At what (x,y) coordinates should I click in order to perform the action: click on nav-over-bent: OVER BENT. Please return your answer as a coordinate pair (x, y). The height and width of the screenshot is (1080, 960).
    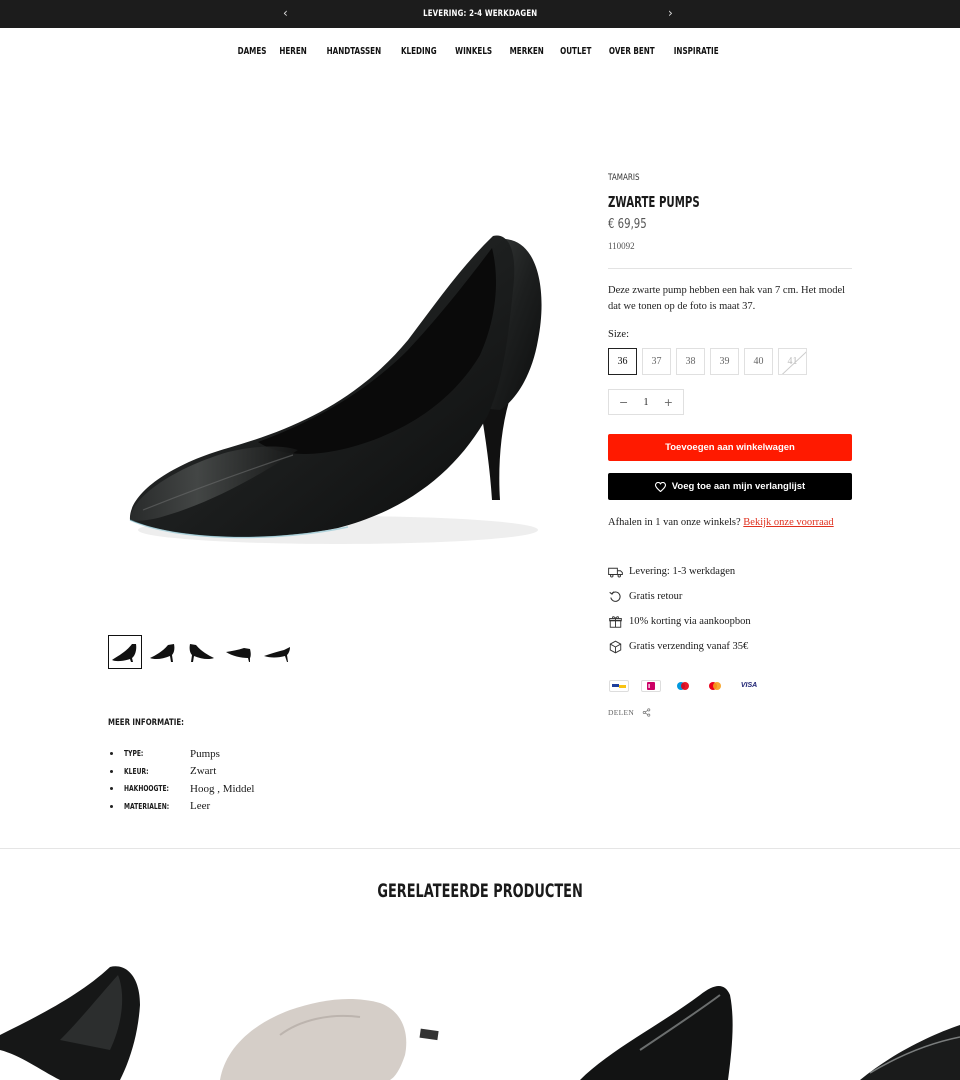
    Looking at the image, I should click on (632, 51).